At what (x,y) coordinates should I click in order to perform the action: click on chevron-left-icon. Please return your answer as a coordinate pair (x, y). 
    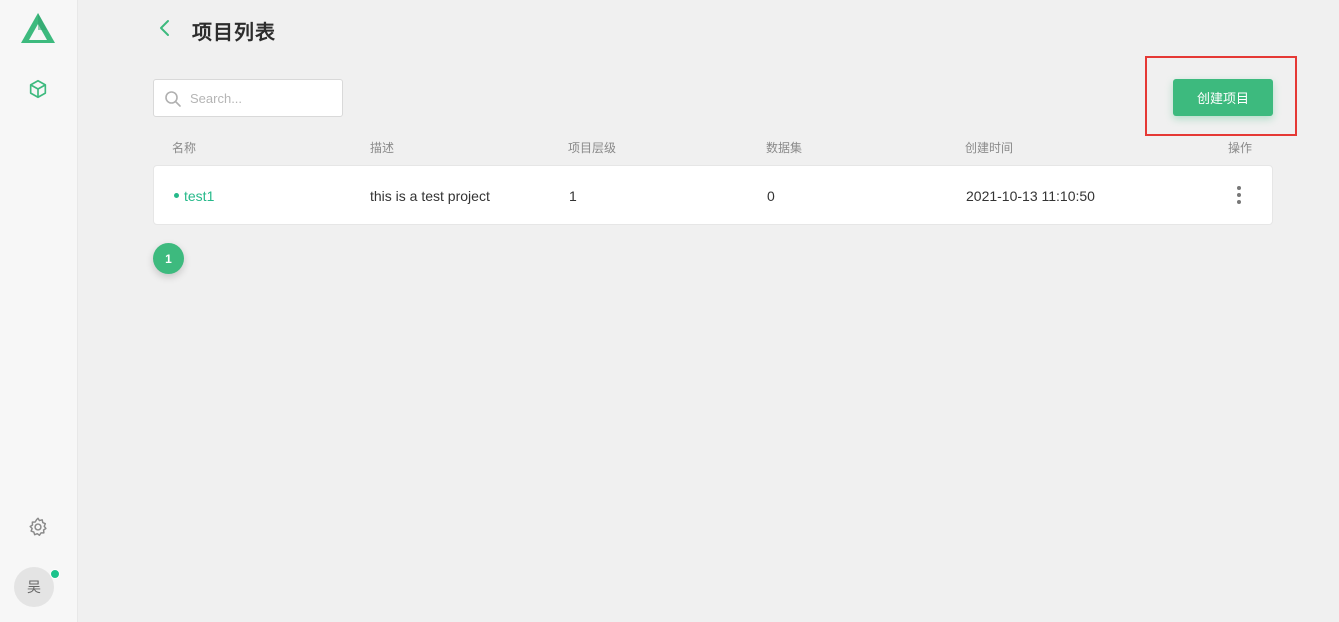
    Looking at the image, I should click on (165, 28).